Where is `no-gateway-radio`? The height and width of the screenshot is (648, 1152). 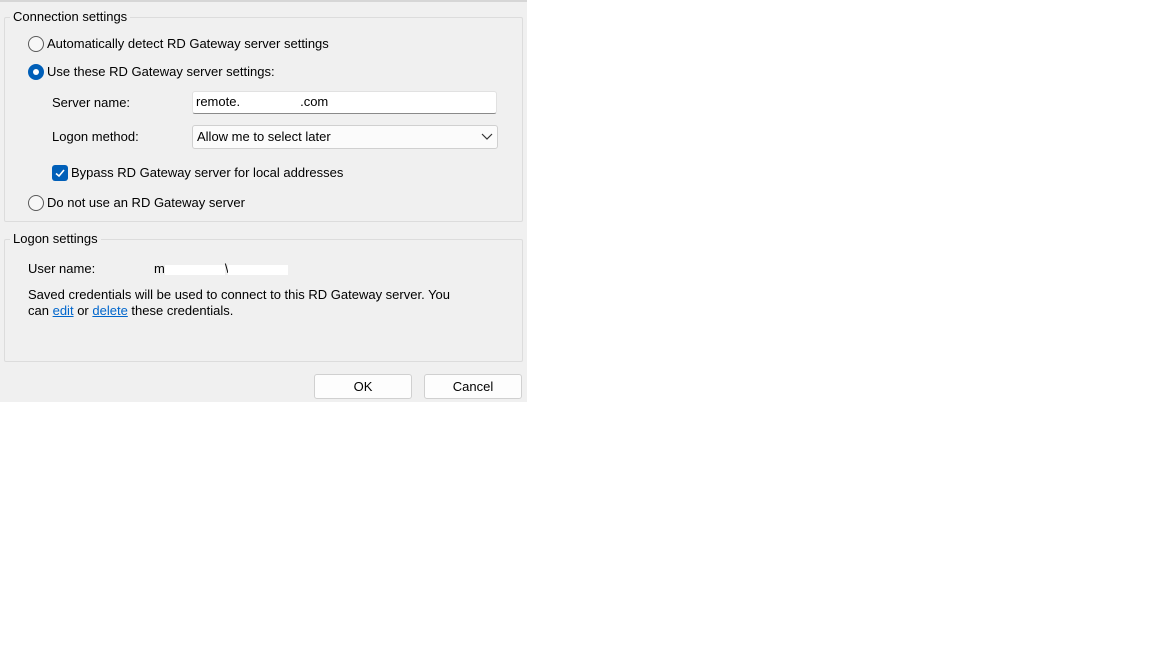
no-gateway-radio is located at coordinates (36, 203).